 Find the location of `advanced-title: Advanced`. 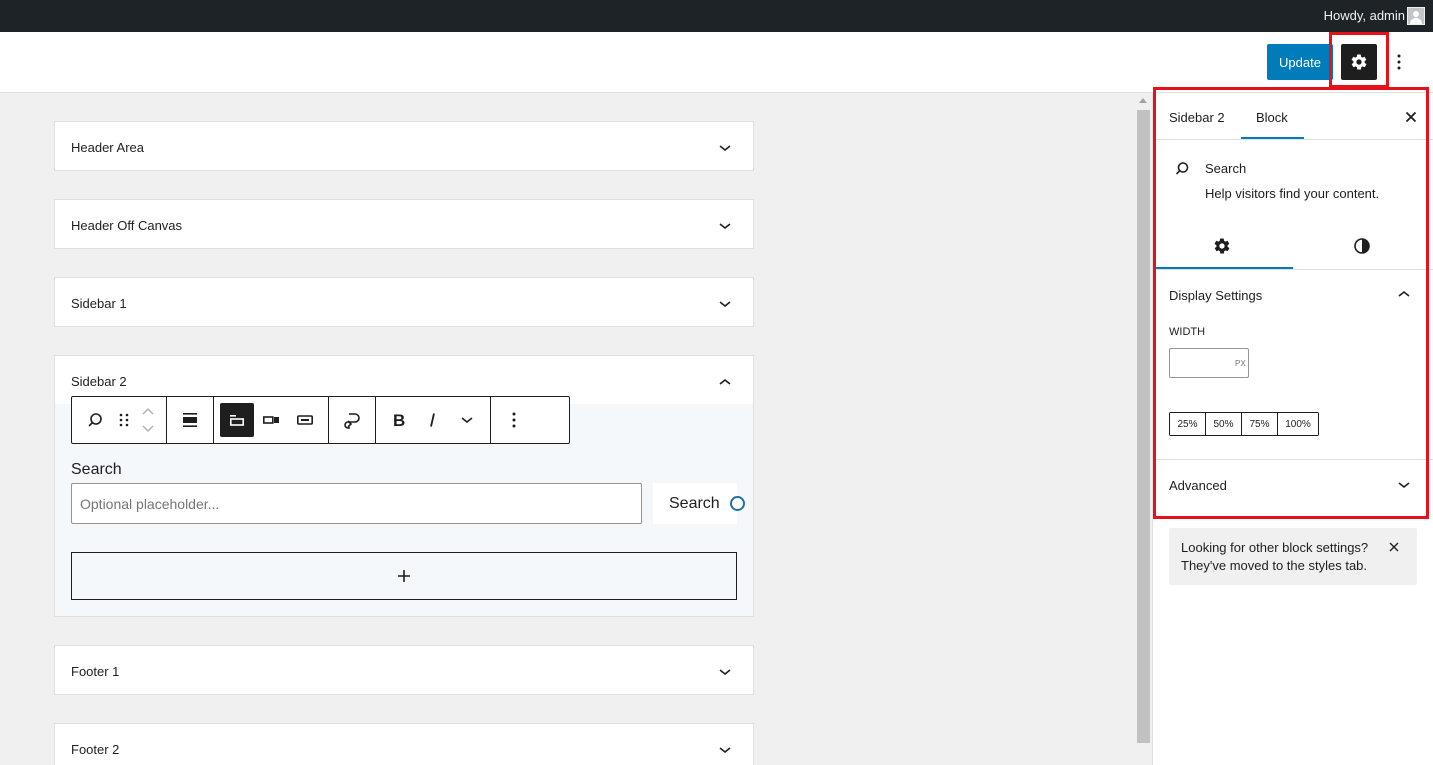

advanced-title: Advanced is located at coordinates (1198, 485).